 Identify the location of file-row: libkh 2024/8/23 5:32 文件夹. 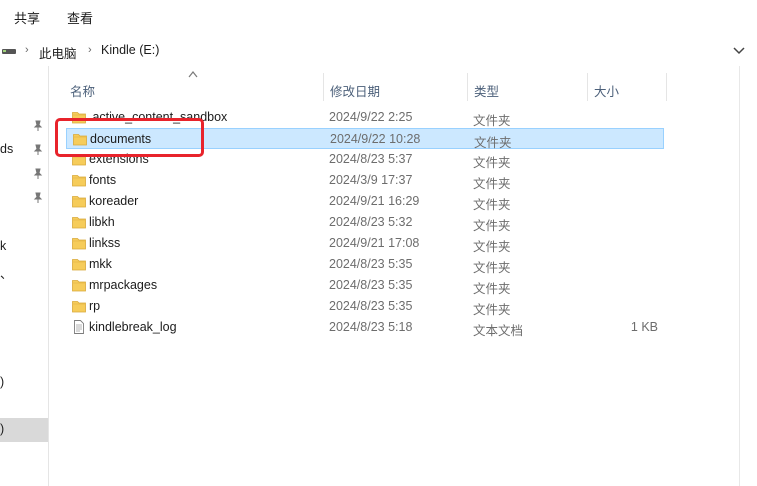
(365, 222).